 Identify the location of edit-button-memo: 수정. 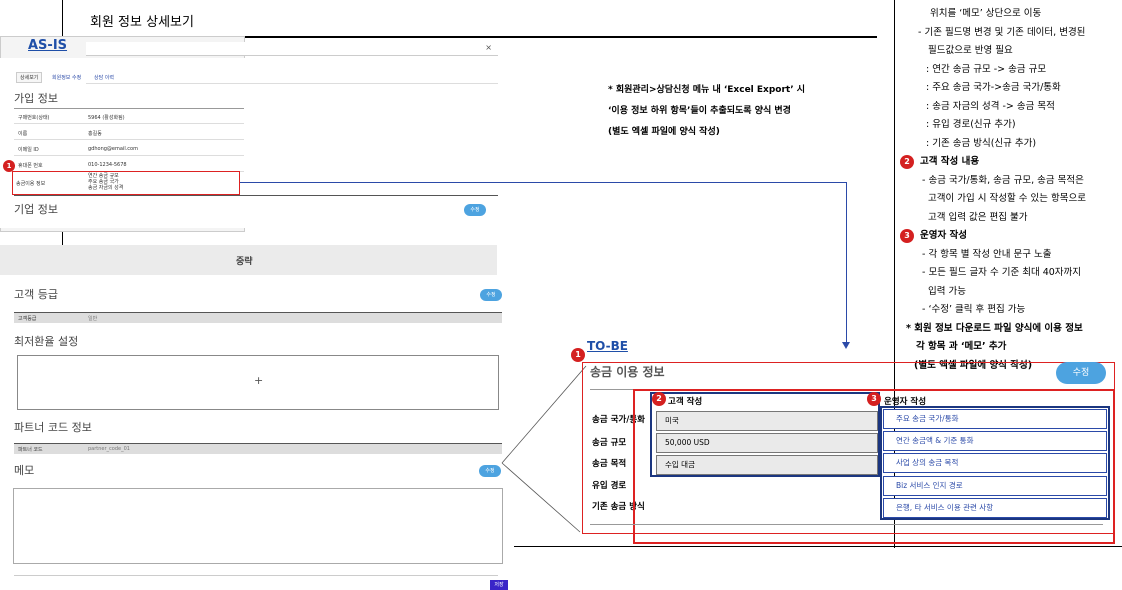
(490, 471).